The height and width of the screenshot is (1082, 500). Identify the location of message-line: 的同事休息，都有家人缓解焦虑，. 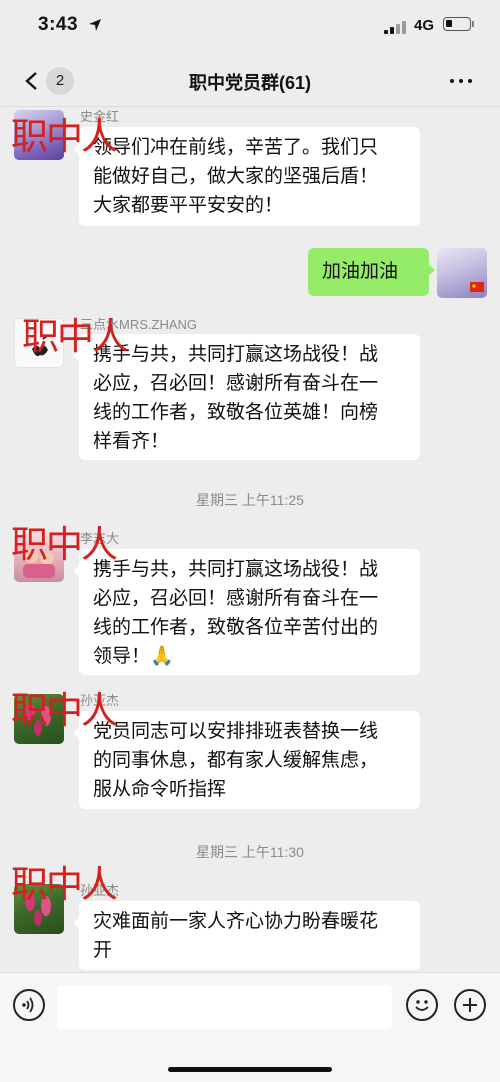
(236, 760).